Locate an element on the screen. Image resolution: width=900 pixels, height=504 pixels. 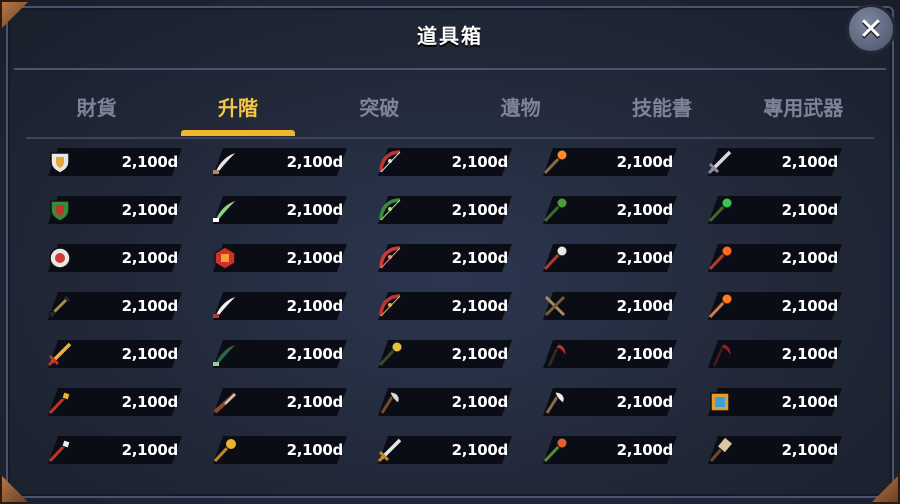
tab-relics: 遺物 is located at coordinates (520, 112).